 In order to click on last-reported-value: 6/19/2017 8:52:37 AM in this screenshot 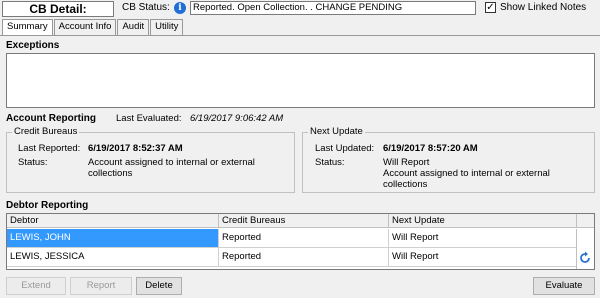, I will do `click(135, 148)`.